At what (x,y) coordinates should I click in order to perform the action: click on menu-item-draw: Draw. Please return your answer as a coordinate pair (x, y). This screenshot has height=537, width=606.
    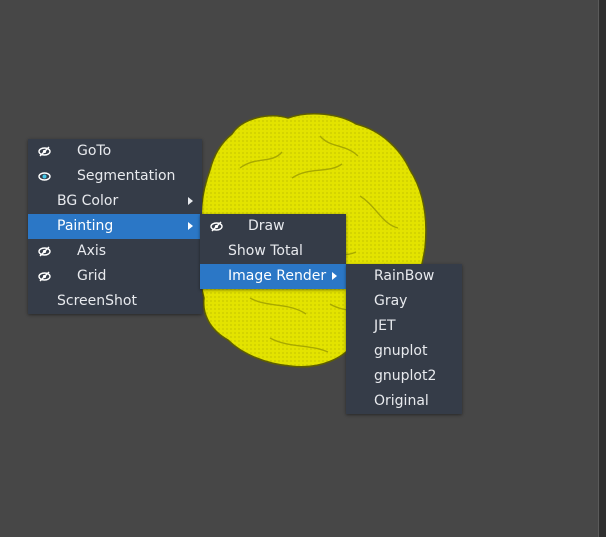
    Looking at the image, I should click on (273, 226).